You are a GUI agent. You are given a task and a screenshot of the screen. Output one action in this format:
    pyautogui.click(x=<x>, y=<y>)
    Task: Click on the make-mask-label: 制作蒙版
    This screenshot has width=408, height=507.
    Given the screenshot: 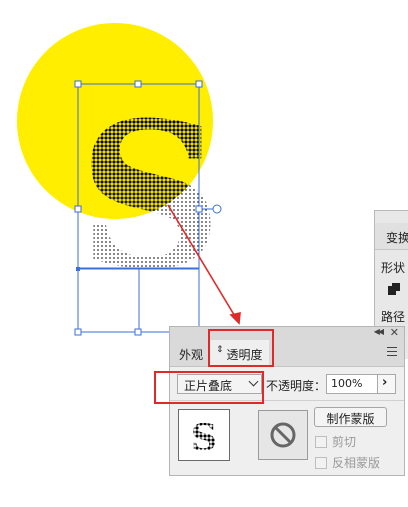 What is the action you would take?
    pyautogui.click(x=350, y=419)
    